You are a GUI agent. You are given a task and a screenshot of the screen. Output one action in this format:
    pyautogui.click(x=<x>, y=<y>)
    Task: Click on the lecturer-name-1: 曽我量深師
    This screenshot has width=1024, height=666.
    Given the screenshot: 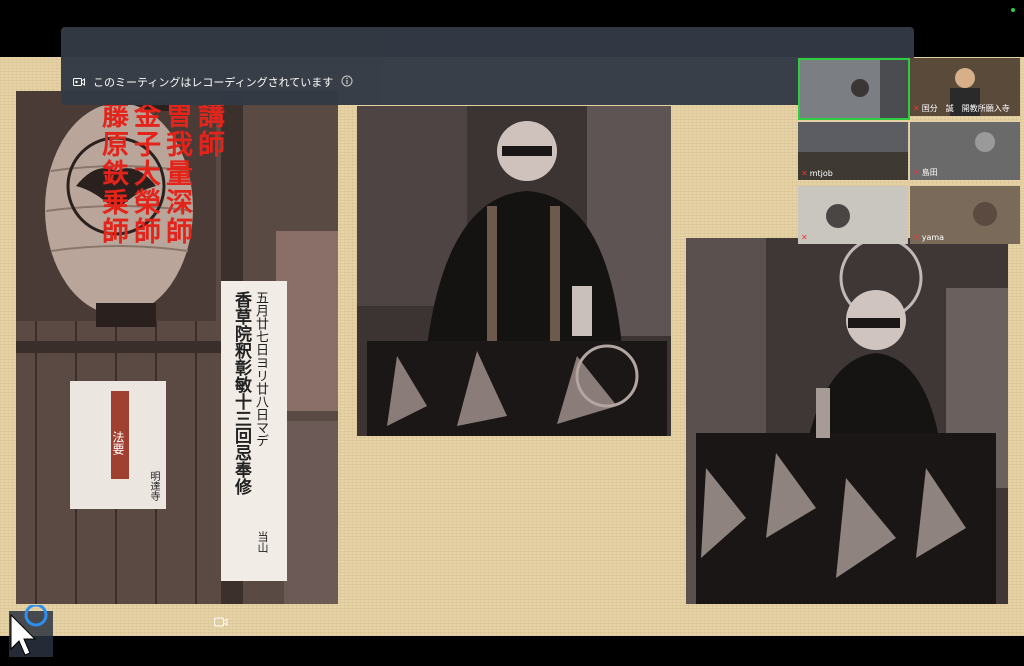 What is the action you would take?
    pyautogui.click(x=176, y=173)
    